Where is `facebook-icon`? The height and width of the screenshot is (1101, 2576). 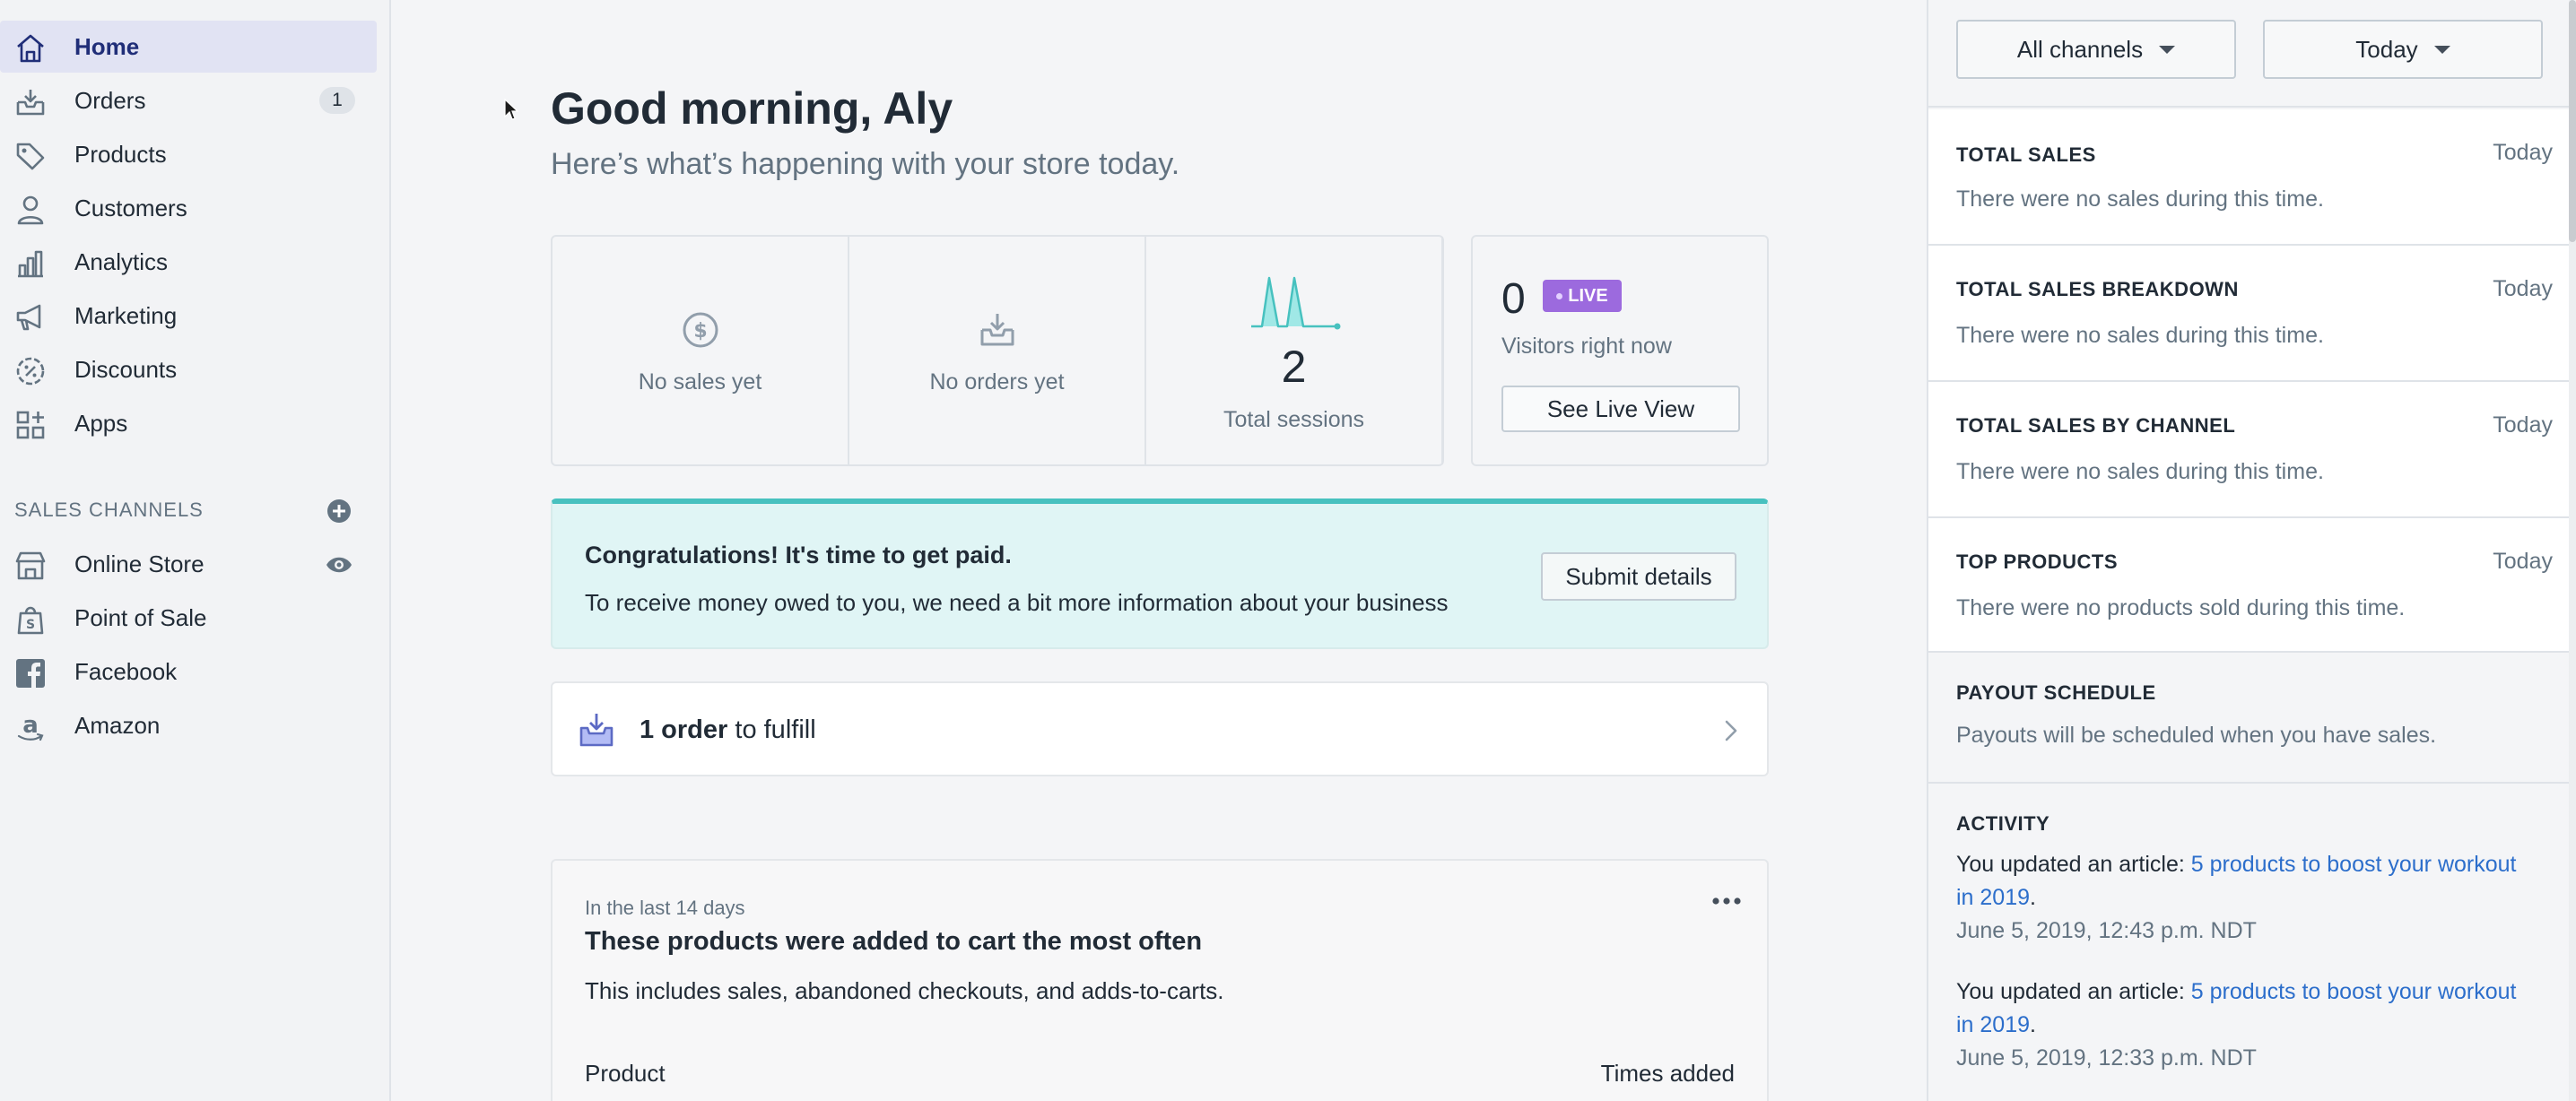
facebook-icon is located at coordinates (30, 673).